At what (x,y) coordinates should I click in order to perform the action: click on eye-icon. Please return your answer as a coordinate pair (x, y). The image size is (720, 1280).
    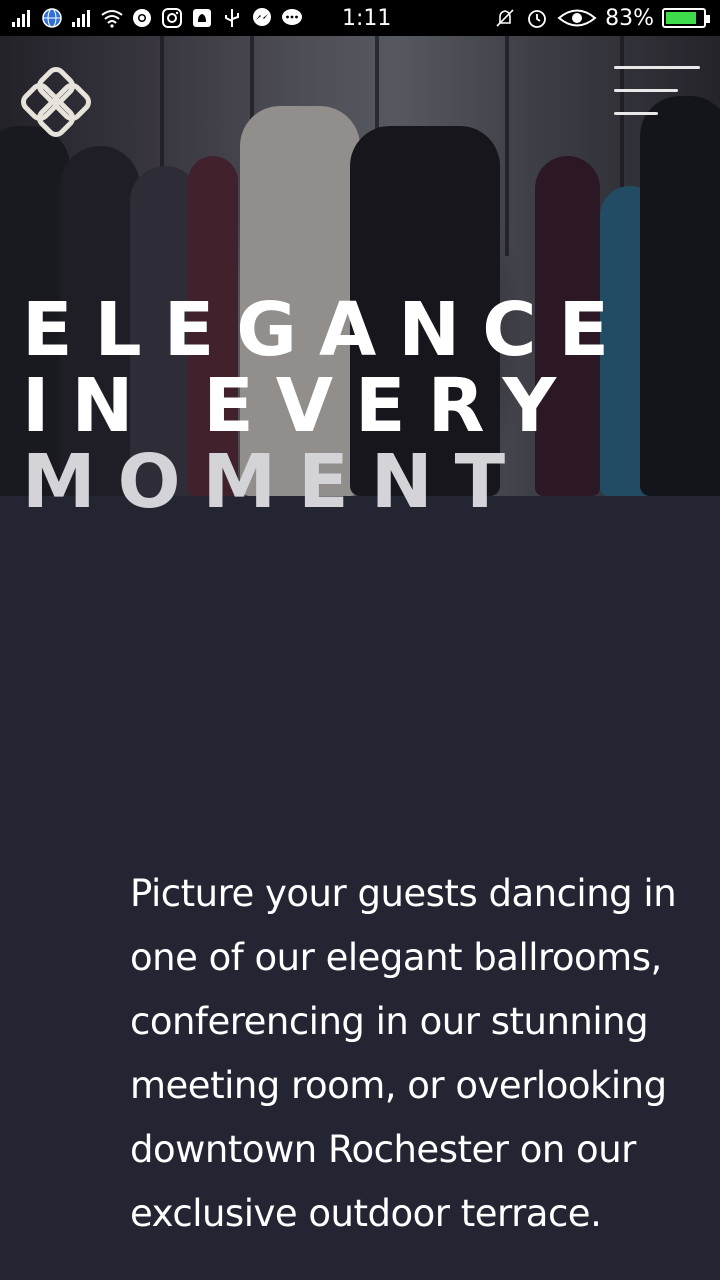
    Looking at the image, I should click on (577, 18).